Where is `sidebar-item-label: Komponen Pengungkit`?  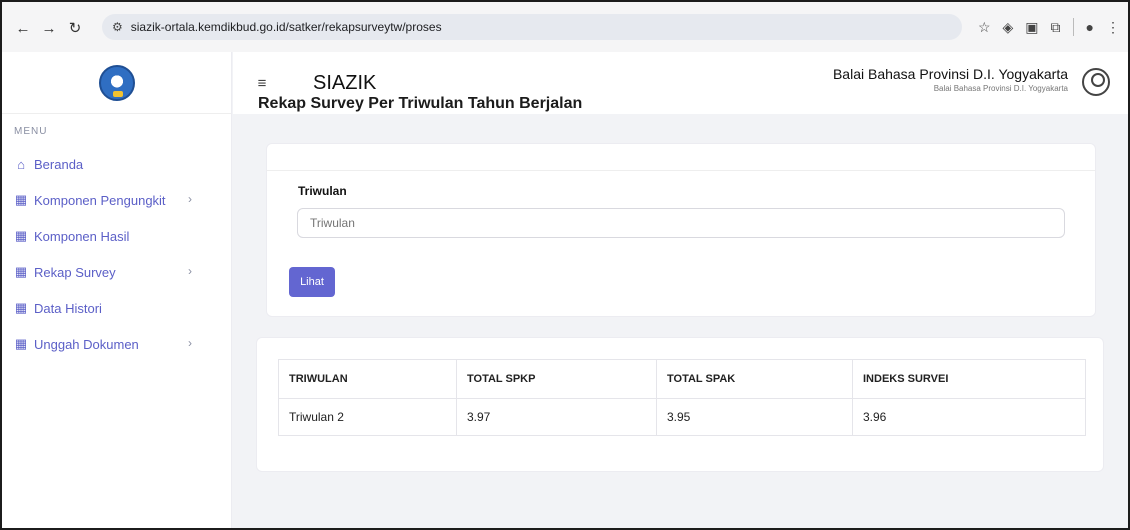 sidebar-item-label: Komponen Pengungkit is located at coordinates (100, 200).